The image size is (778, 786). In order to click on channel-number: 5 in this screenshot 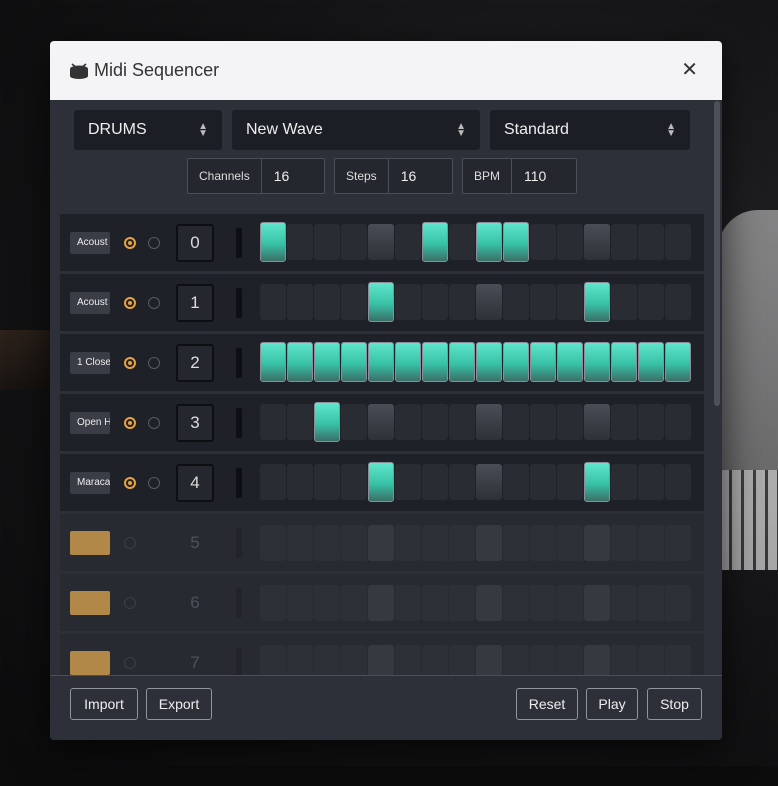, I will do `click(195, 543)`.